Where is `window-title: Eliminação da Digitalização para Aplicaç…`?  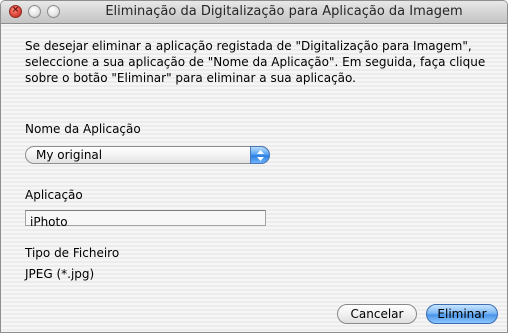
window-title: Eliminação da Digitalização para Aplicaç… is located at coordinates (284, 11).